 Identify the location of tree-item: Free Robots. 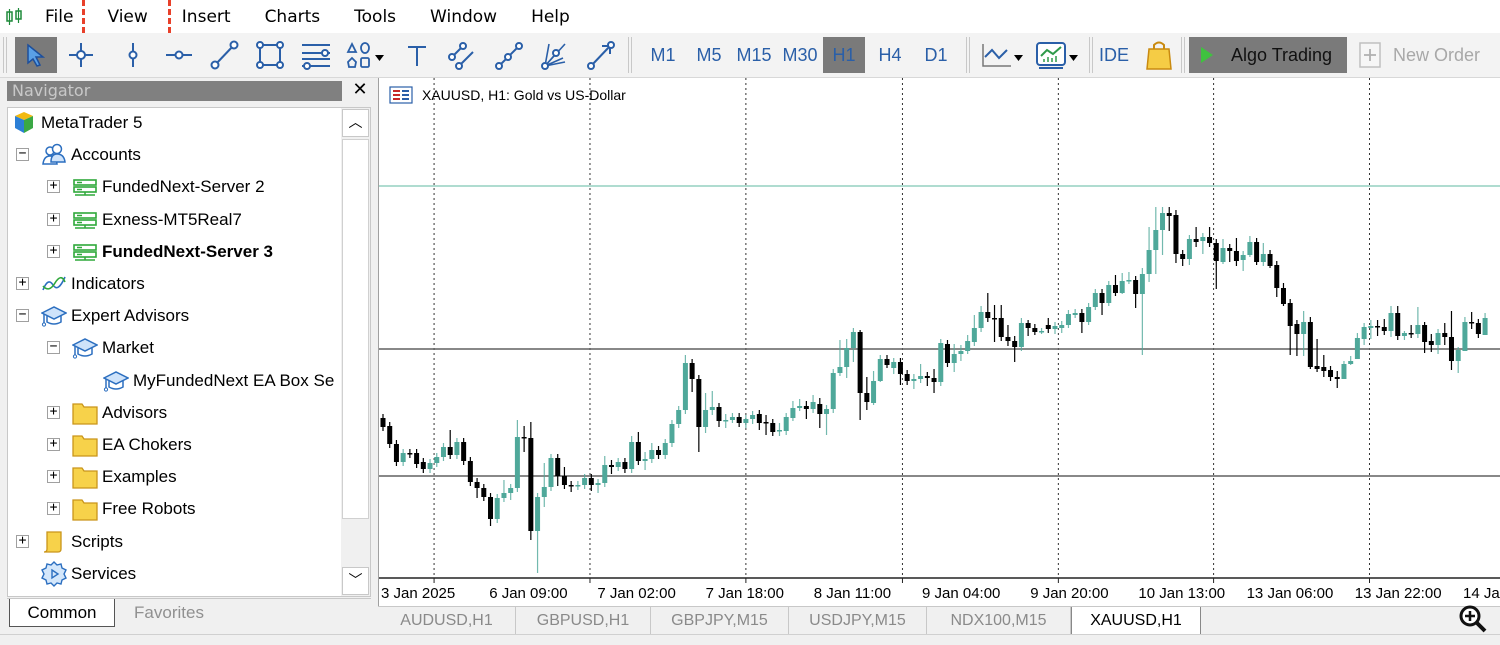
(134, 509).